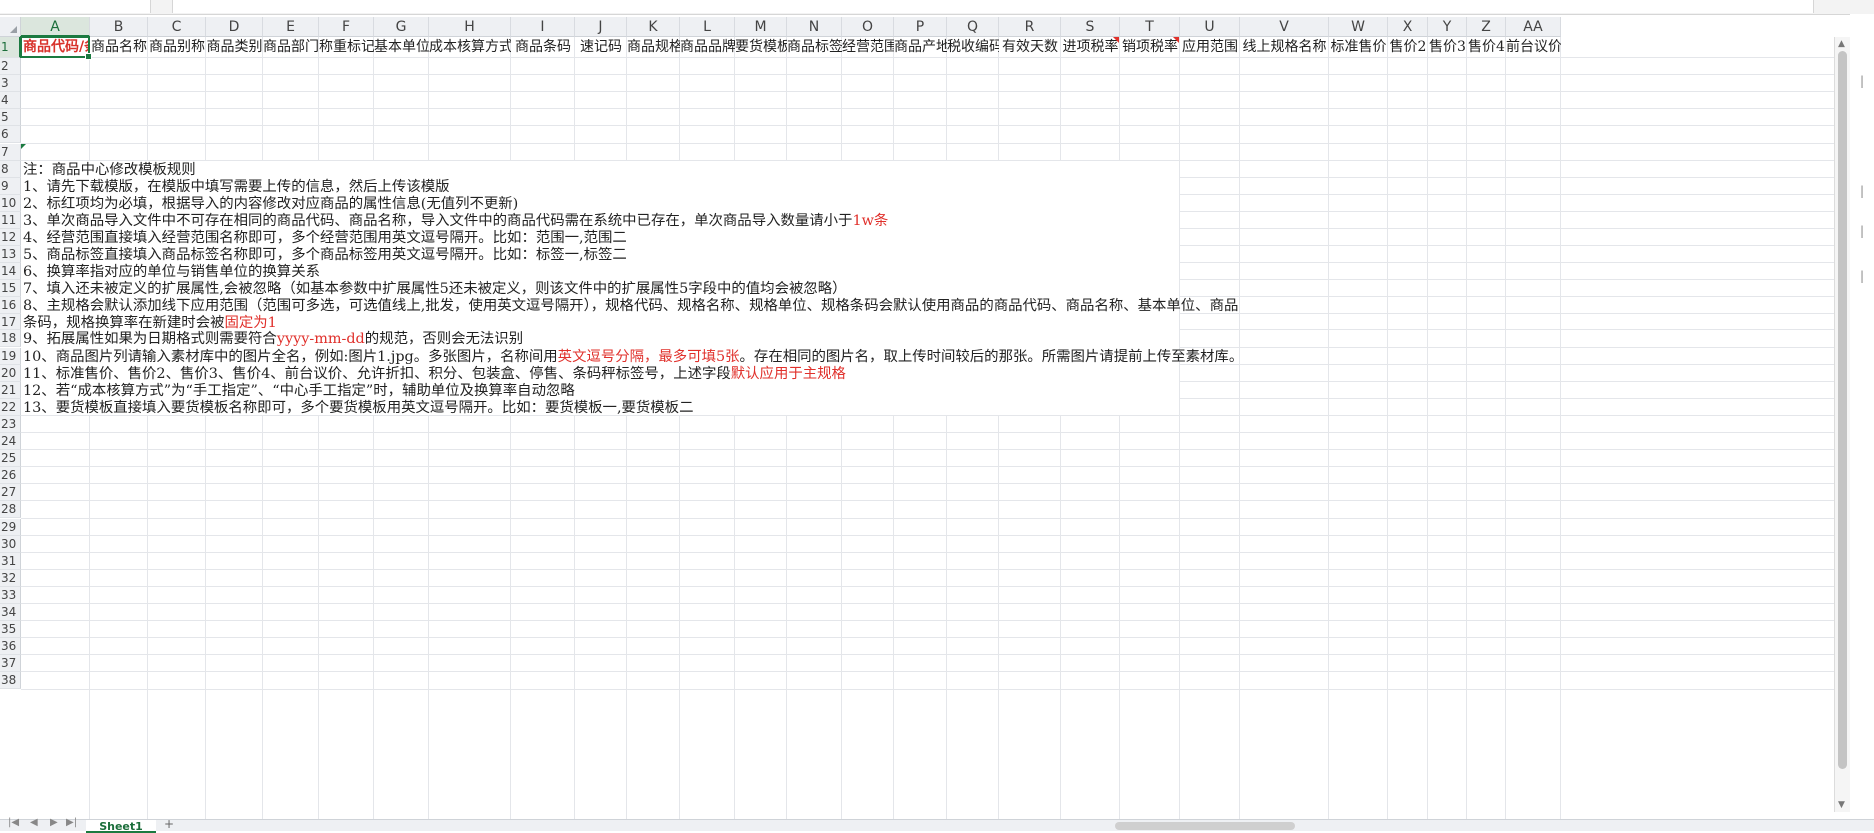 The height and width of the screenshot is (833, 1874). I want to click on column-header-aa: AA, so click(1533, 27).